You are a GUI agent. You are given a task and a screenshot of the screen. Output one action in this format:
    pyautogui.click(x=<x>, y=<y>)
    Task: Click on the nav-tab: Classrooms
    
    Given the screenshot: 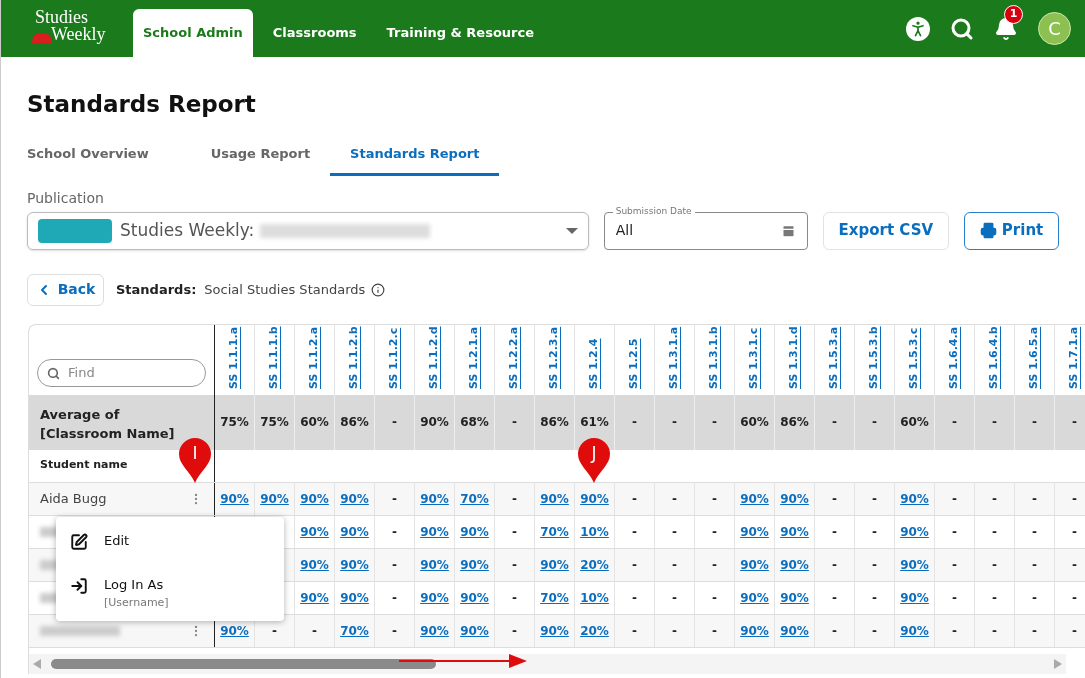 What is the action you would take?
    pyautogui.click(x=314, y=33)
    